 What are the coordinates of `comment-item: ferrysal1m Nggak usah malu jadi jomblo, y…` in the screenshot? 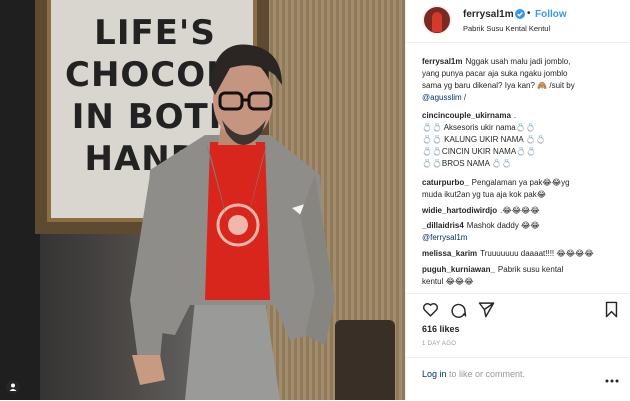 It's located at (522, 80).